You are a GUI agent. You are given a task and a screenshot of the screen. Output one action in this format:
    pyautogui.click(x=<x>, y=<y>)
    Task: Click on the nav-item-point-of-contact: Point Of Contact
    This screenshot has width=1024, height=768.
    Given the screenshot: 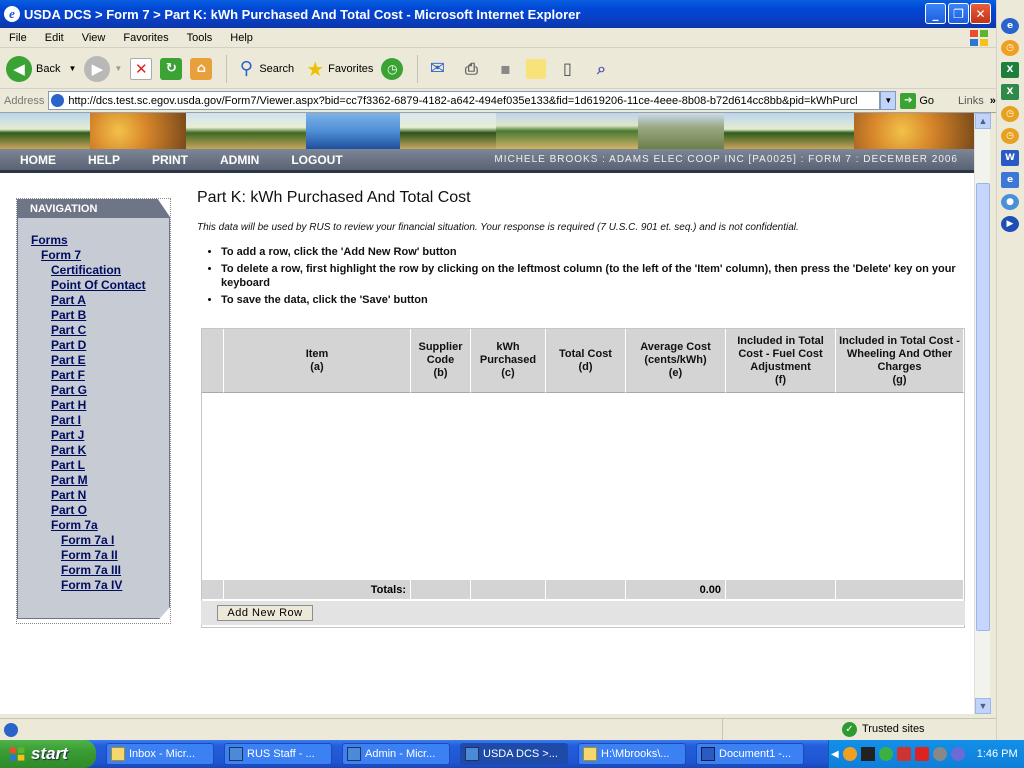 What is the action you would take?
    pyautogui.click(x=98, y=285)
    